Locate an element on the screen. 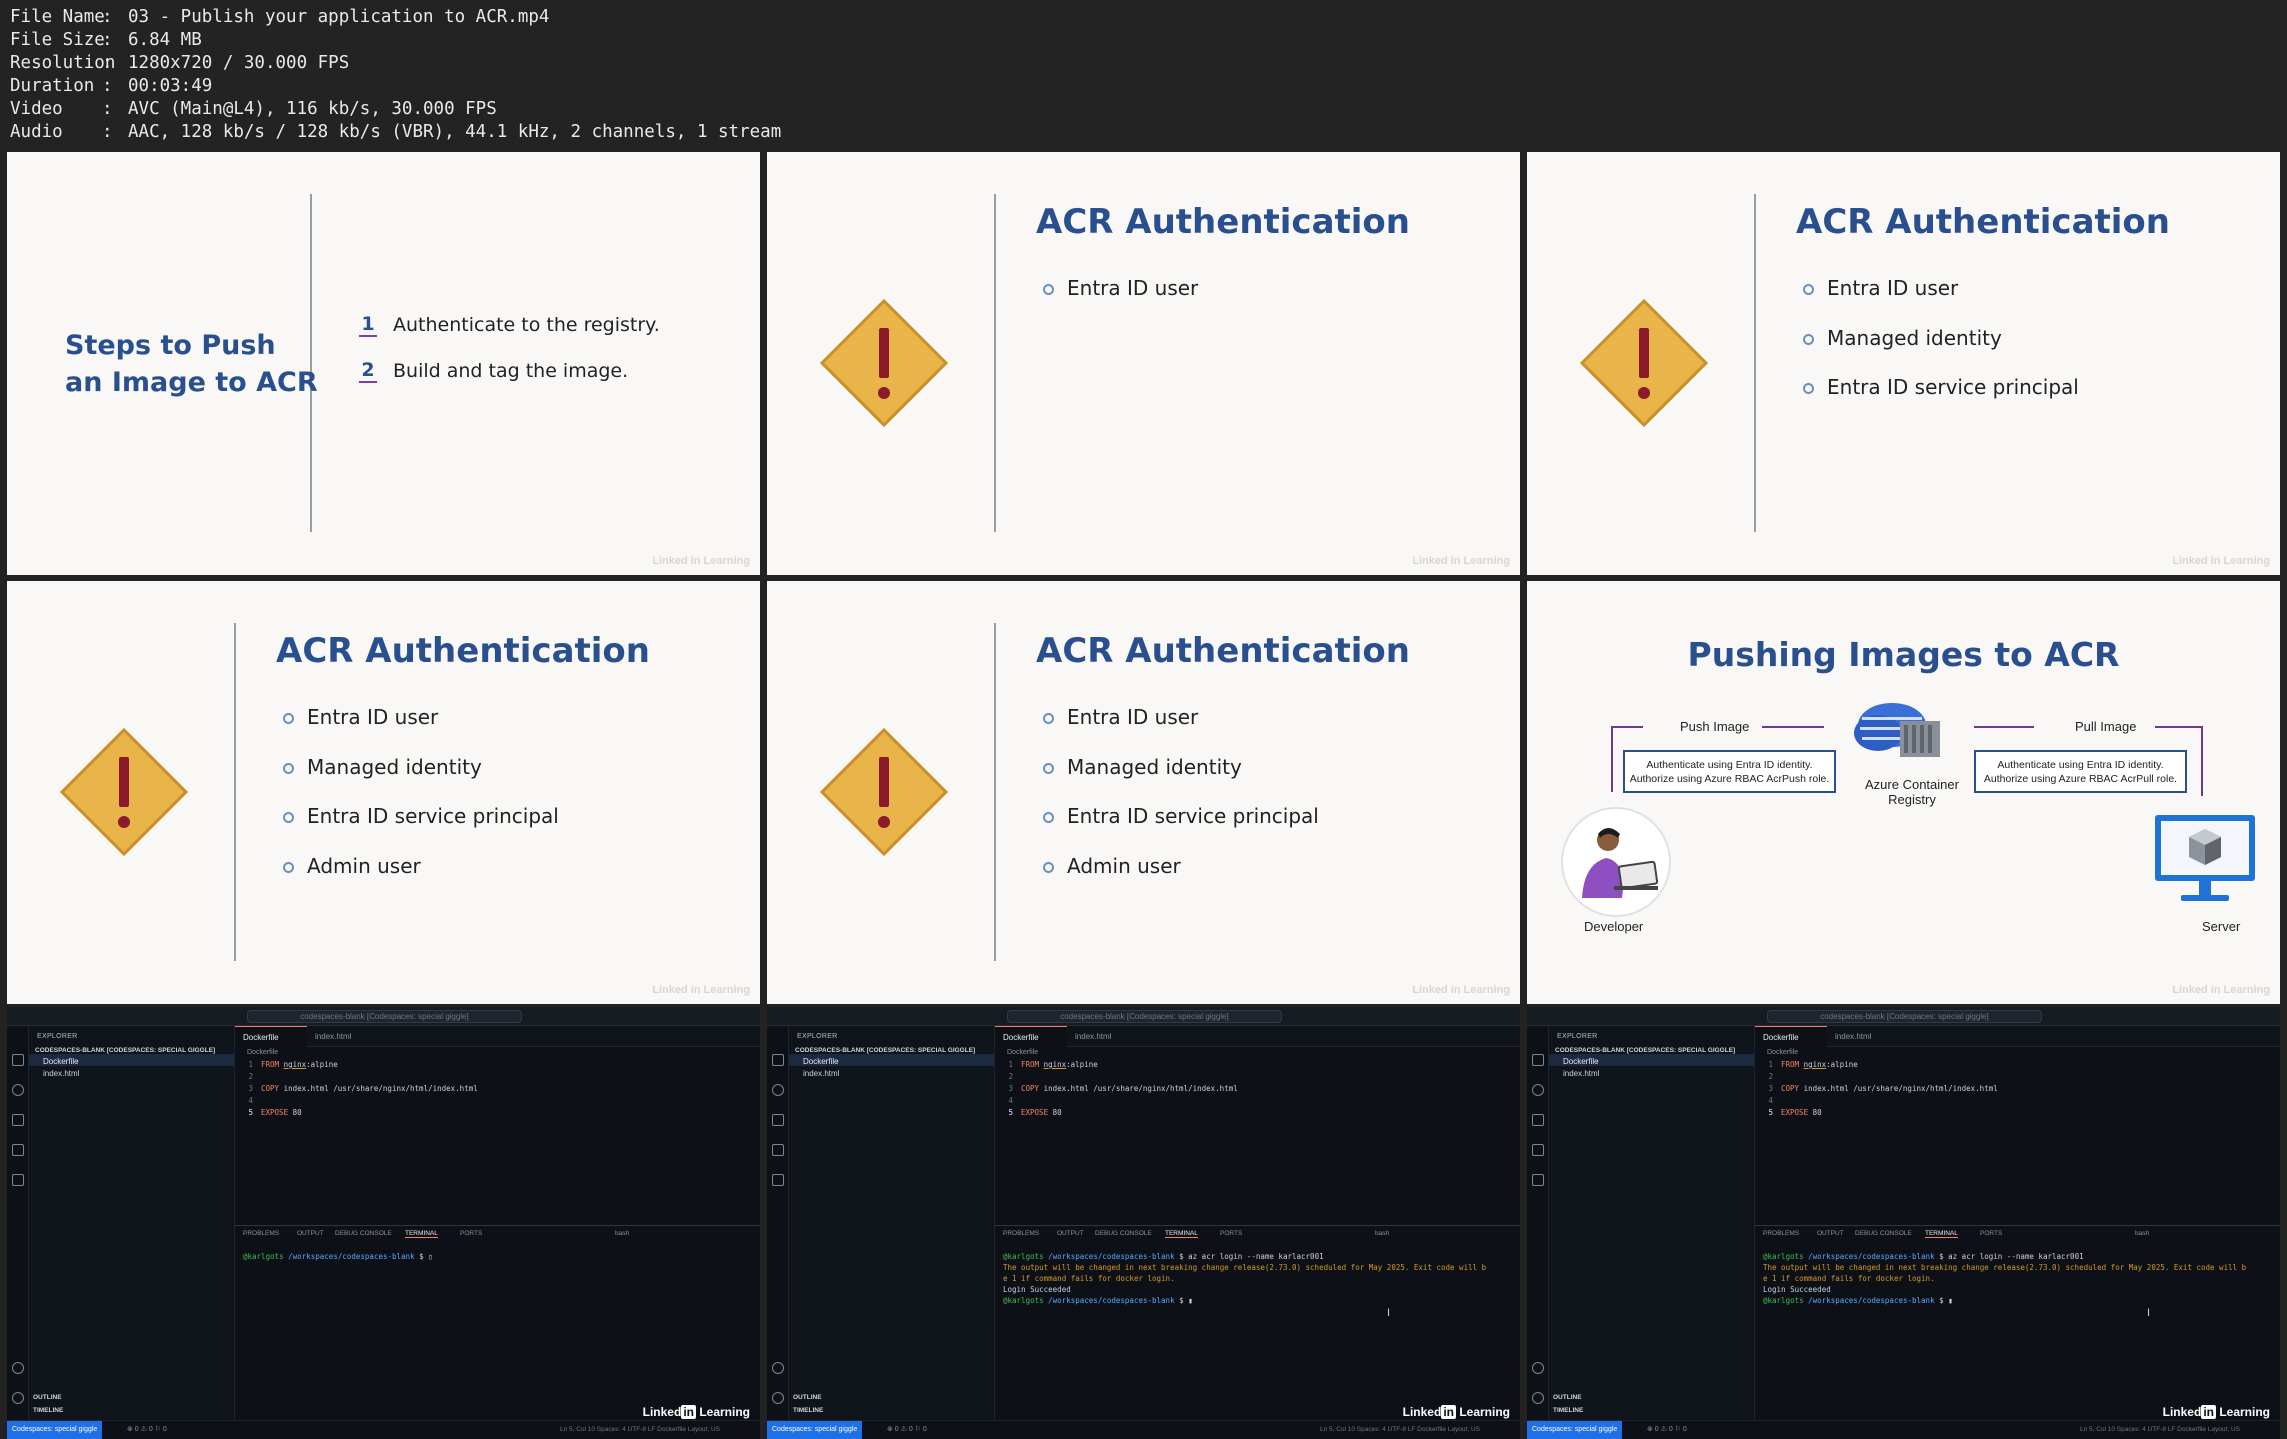  code-line: 2 is located at coordinates (250, 1076).